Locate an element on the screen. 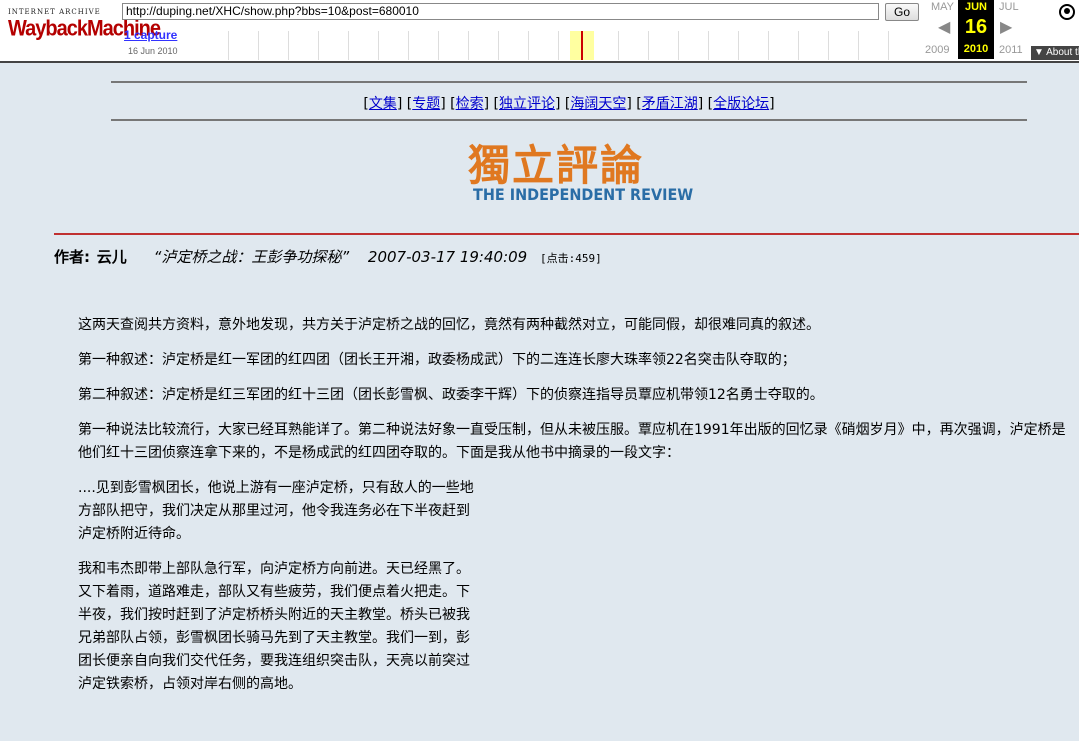 Image resolution: width=1079 pixels, height=741 pixels. header-rule-top is located at coordinates (569, 82).